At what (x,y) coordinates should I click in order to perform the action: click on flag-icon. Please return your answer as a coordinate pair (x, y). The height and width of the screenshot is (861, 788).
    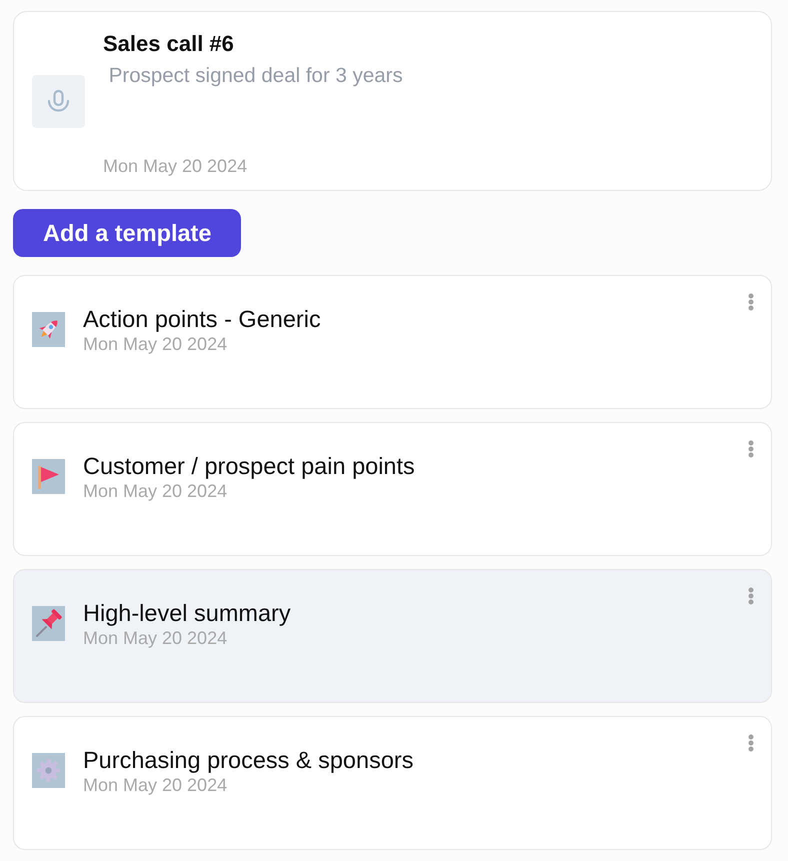
    Looking at the image, I should click on (48, 476).